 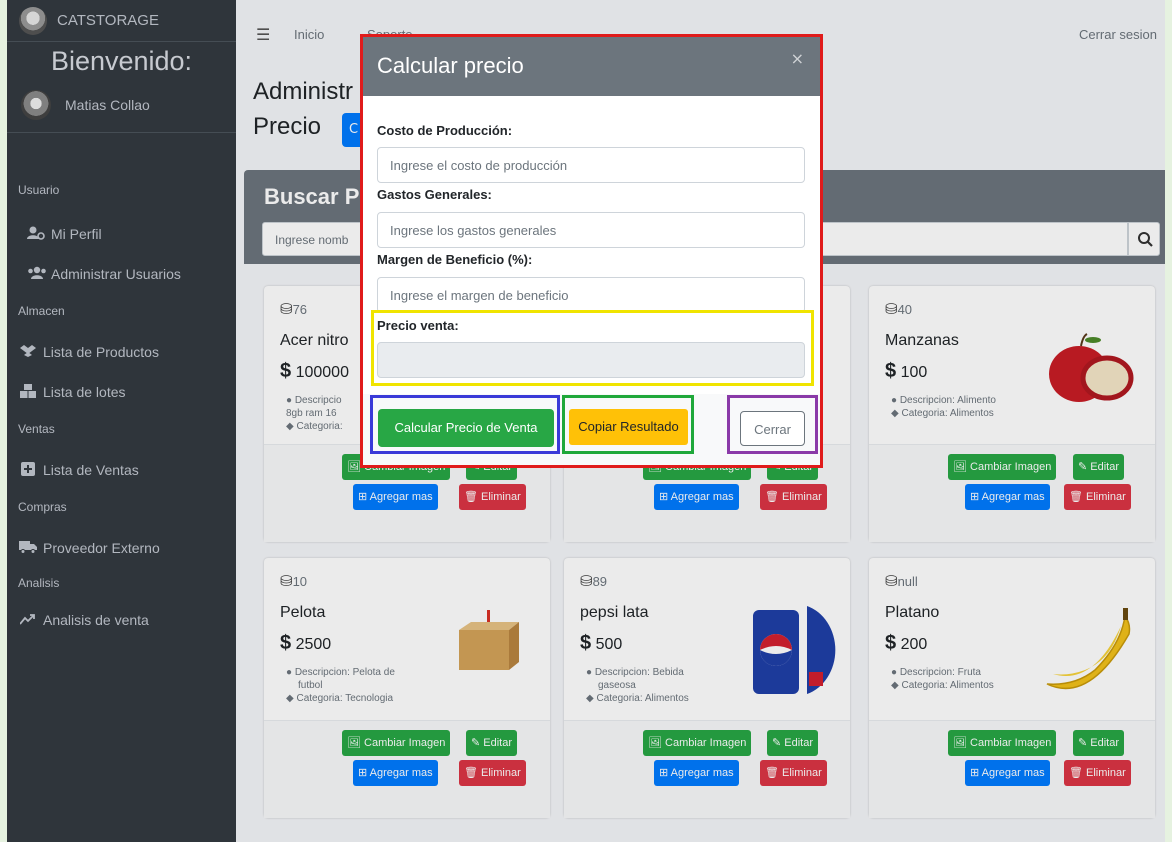 I want to click on production-cost-input: Ingrese el costo de producción, so click(x=591, y=165).